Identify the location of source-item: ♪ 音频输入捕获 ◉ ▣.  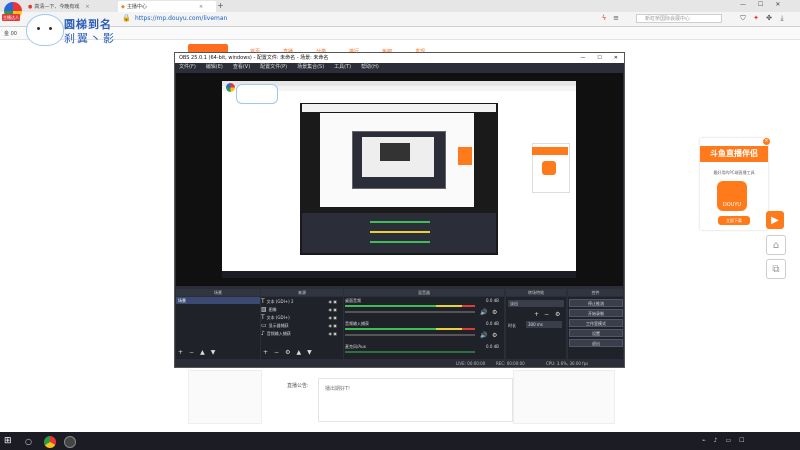
(302, 333).